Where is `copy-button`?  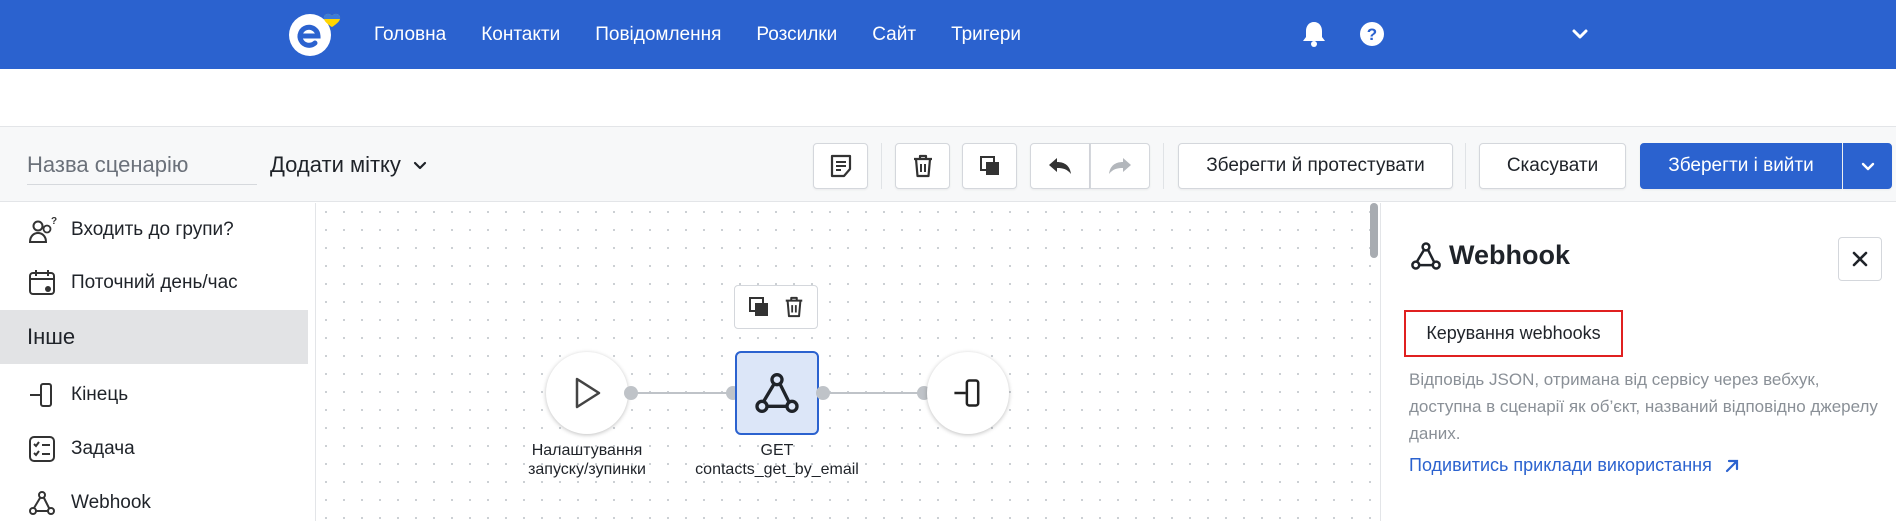
copy-button is located at coordinates (989, 166).